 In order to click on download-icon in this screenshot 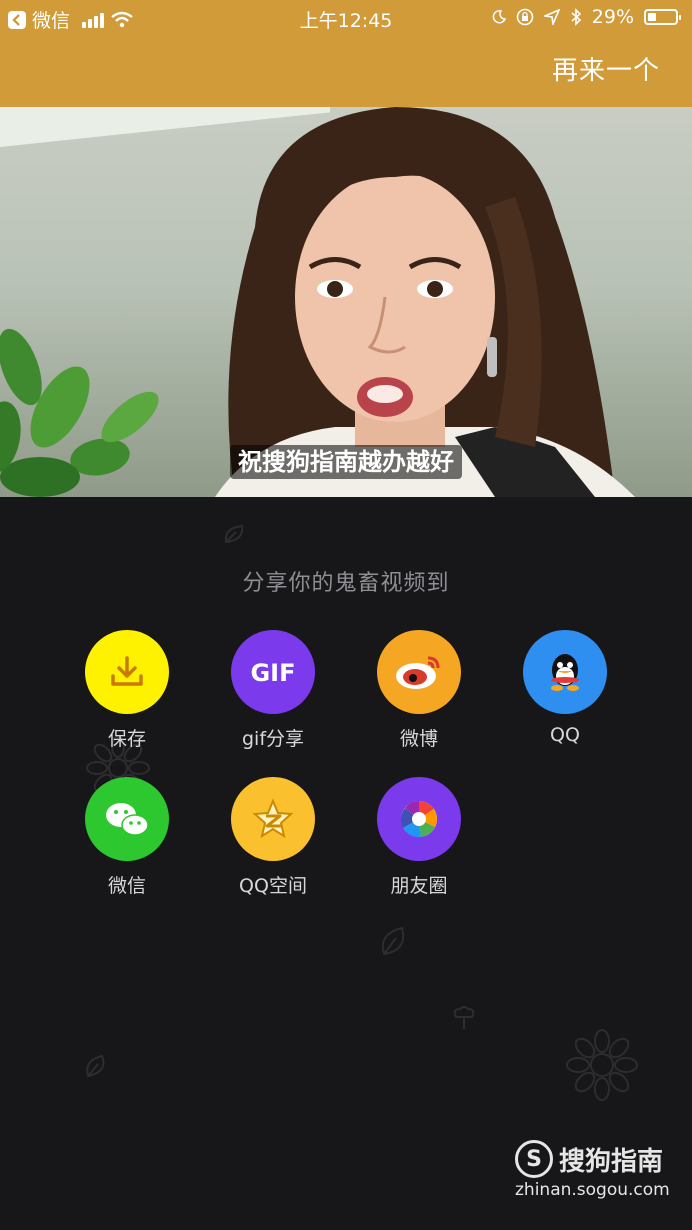, I will do `click(127, 672)`.